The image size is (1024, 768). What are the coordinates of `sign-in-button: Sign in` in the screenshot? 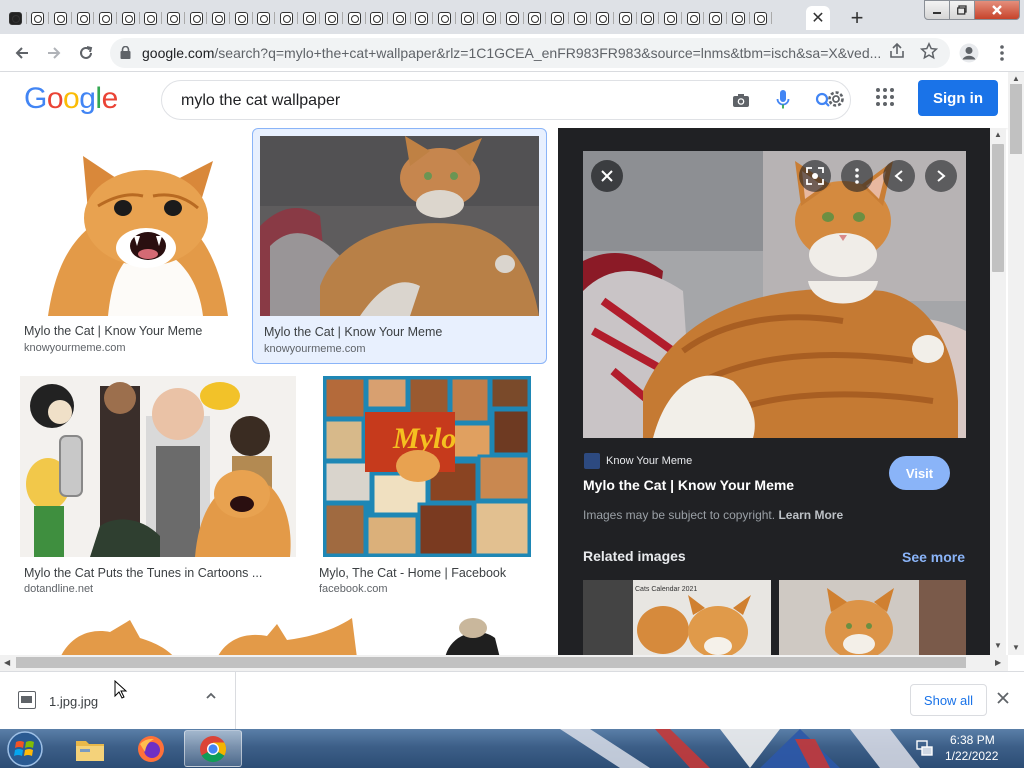 It's located at (958, 98).